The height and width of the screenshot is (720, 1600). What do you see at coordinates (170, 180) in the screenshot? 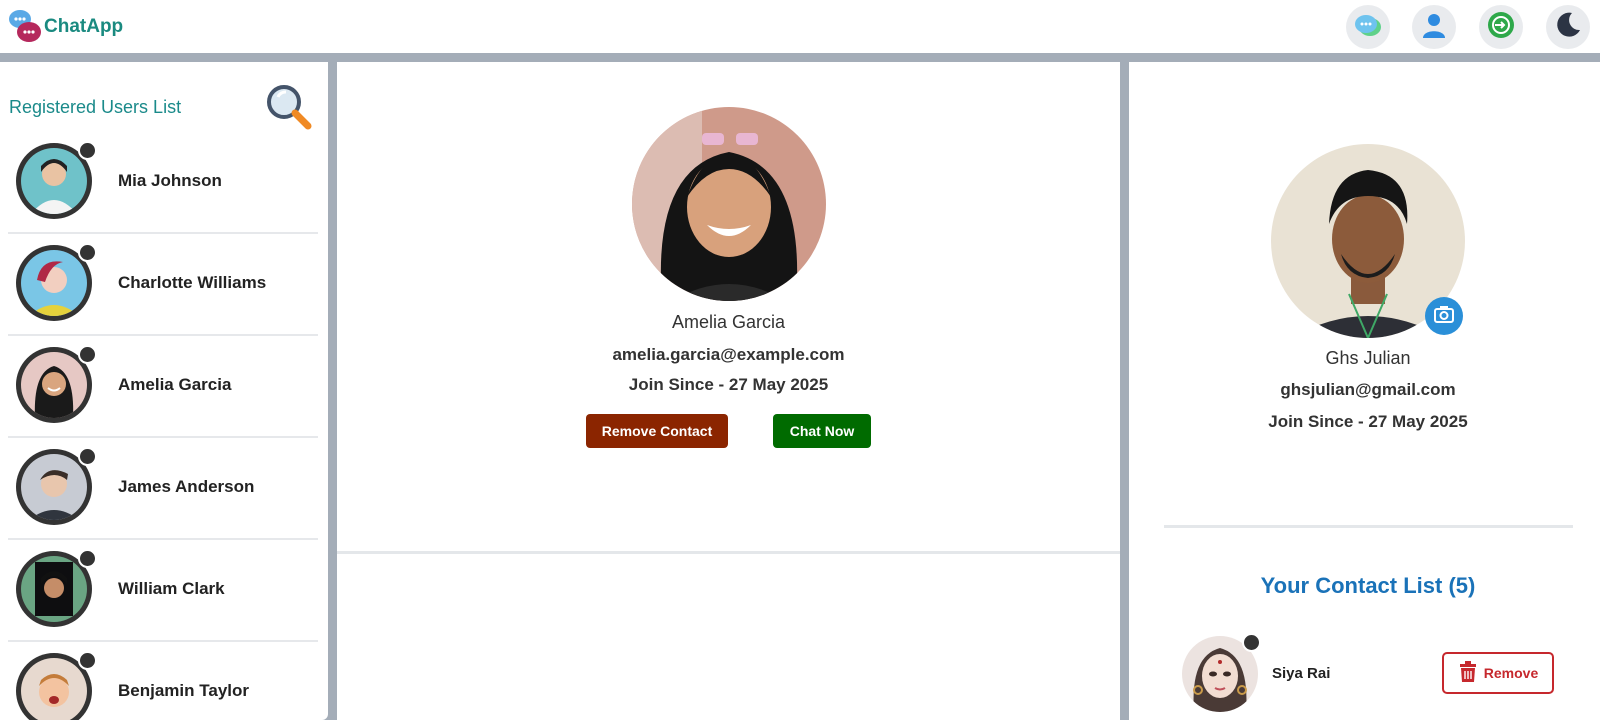
I see `user-name: Mia Johnson` at bounding box center [170, 180].